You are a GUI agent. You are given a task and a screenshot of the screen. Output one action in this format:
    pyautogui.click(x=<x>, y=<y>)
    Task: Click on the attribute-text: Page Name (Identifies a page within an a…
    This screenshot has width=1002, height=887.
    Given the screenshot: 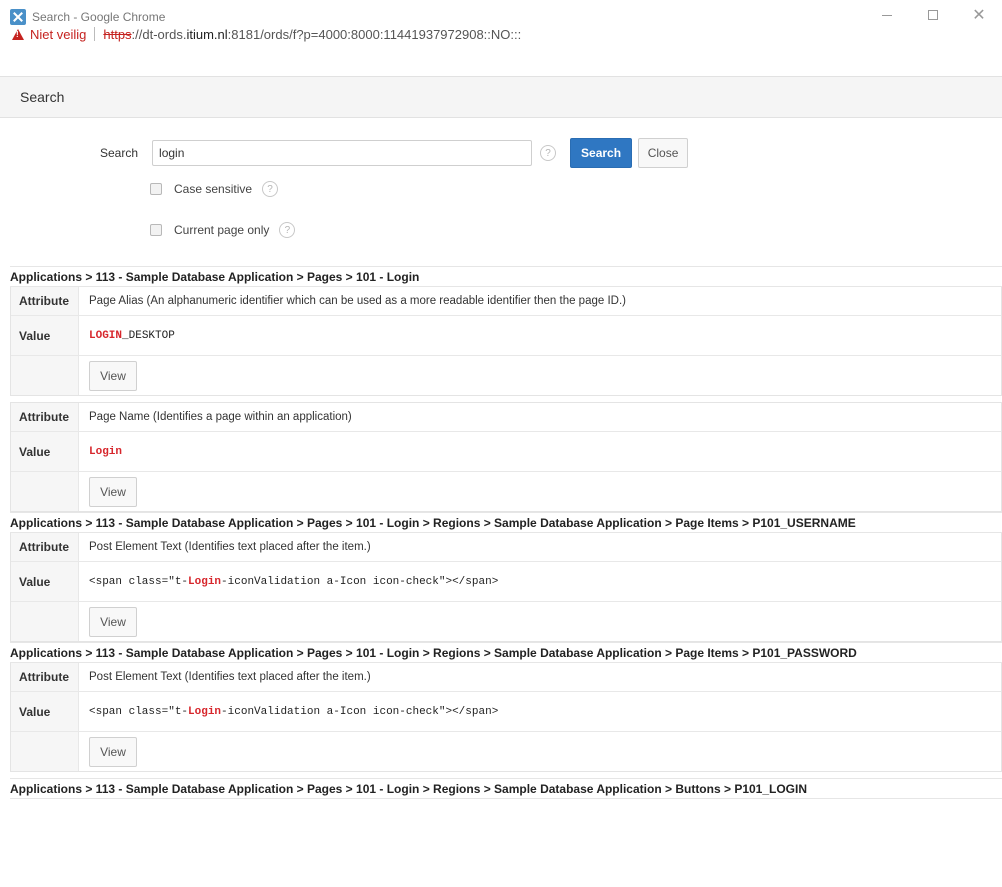 What is the action you would take?
    pyautogui.click(x=539, y=417)
    